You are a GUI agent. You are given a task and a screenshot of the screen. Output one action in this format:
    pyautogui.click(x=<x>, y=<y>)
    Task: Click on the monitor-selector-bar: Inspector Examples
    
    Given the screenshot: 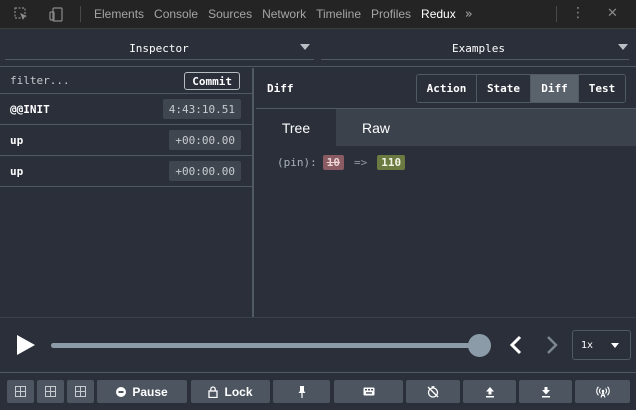 What is the action you would take?
    pyautogui.click(x=318, y=48)
    